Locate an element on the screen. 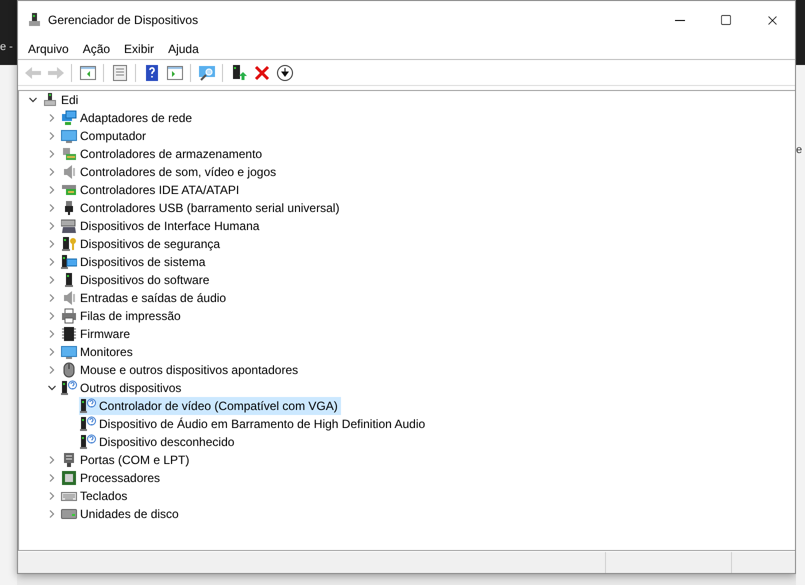 This screenshot has height=585, width=805. menu-item: Exibir is located at coordinates (139, 49).